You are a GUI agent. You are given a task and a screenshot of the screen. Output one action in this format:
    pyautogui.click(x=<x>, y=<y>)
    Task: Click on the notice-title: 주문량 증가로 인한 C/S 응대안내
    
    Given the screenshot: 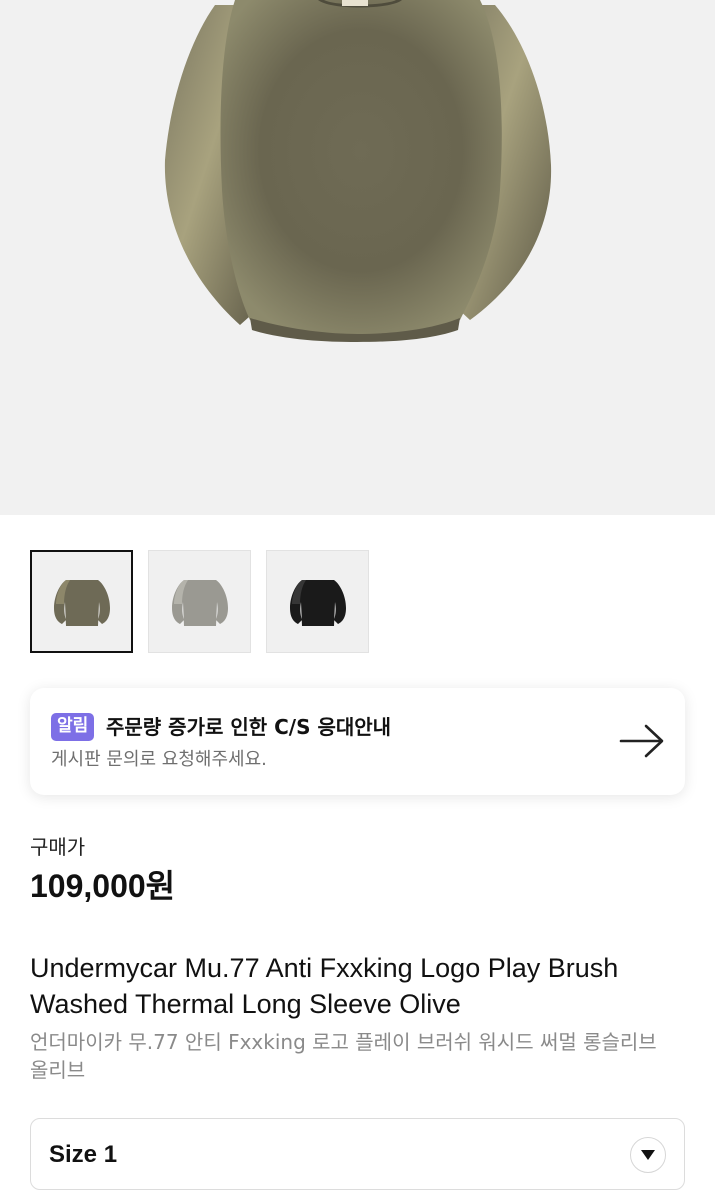 What is the action you would take?
    pyautogui.click(x=249, y=727)
    